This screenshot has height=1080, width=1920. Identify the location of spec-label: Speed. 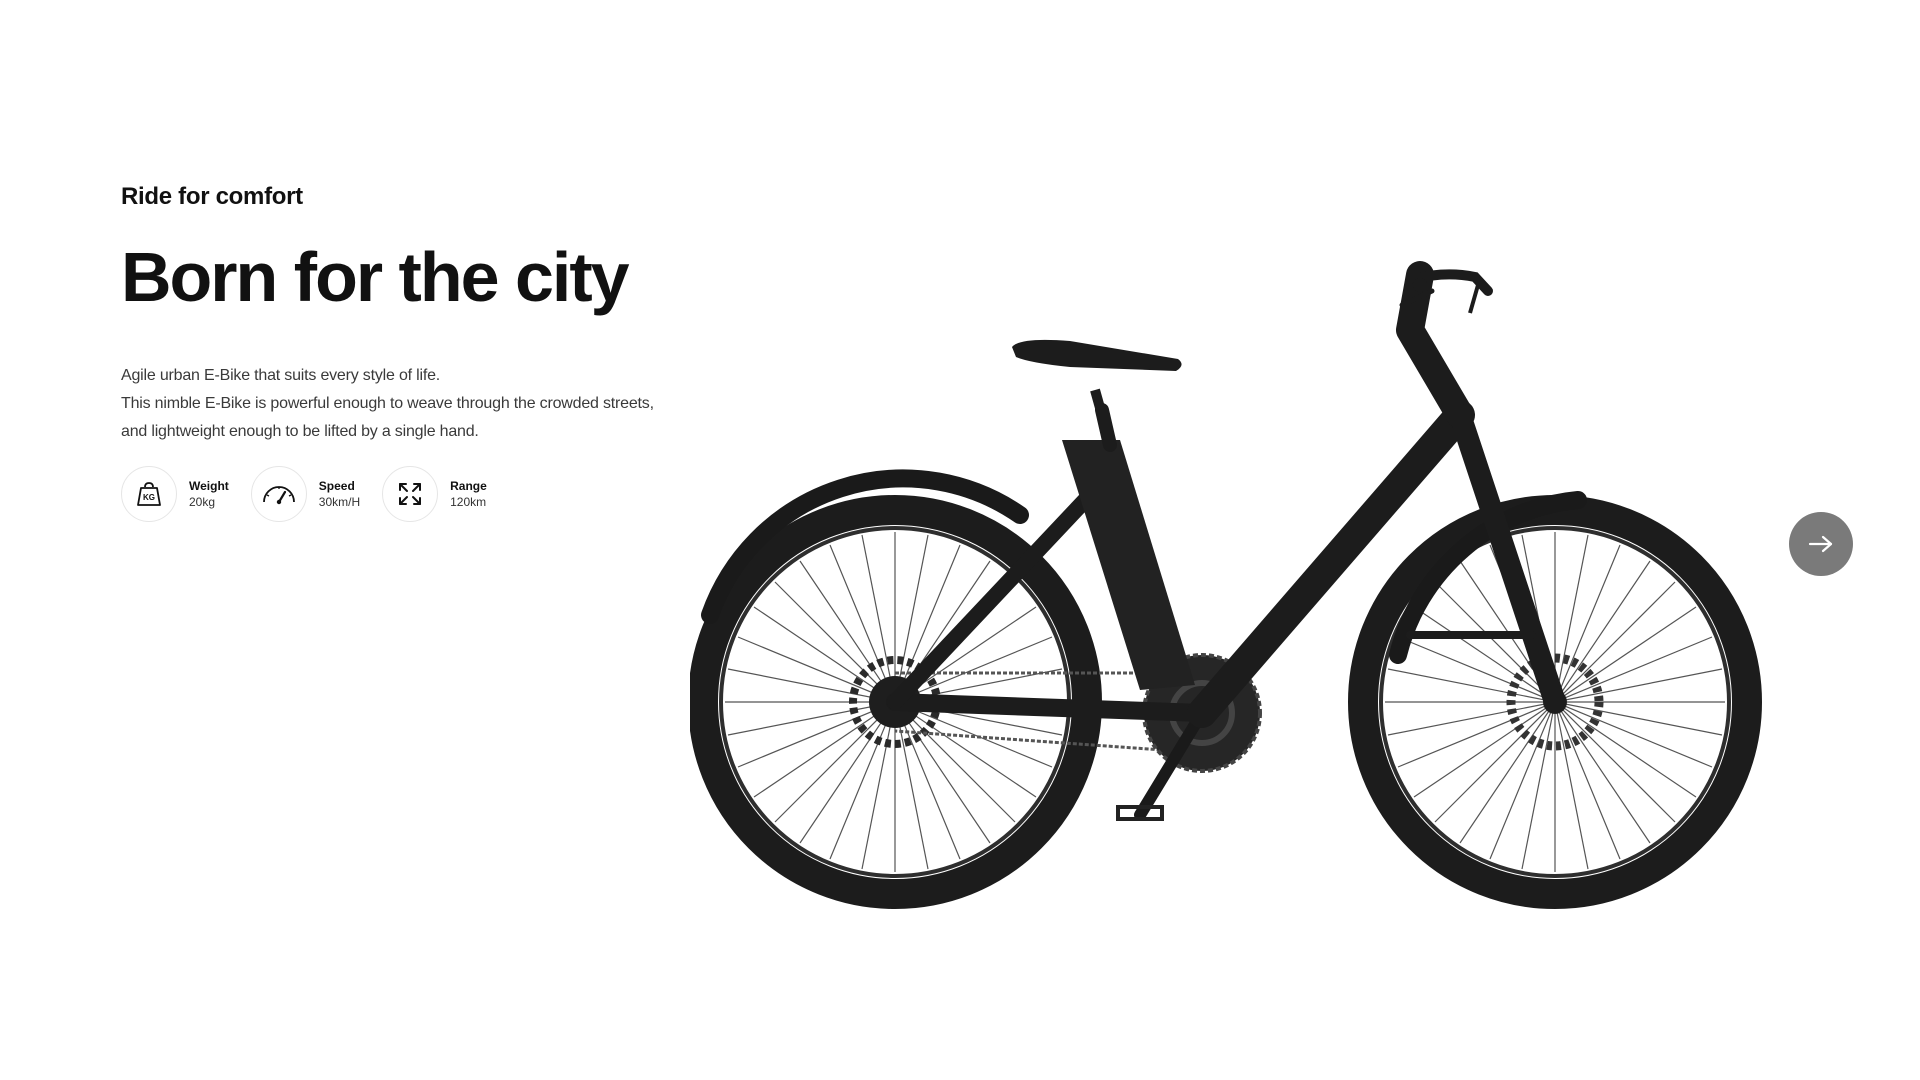
(336, 486).